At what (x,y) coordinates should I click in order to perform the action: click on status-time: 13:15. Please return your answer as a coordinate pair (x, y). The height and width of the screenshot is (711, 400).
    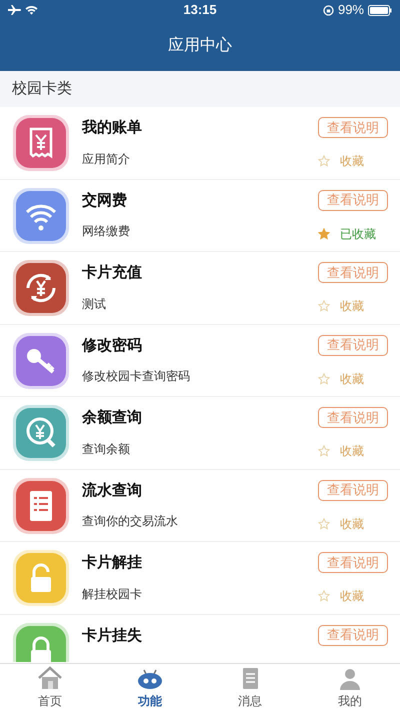
    Looking at the image, I should click on (200, 10).